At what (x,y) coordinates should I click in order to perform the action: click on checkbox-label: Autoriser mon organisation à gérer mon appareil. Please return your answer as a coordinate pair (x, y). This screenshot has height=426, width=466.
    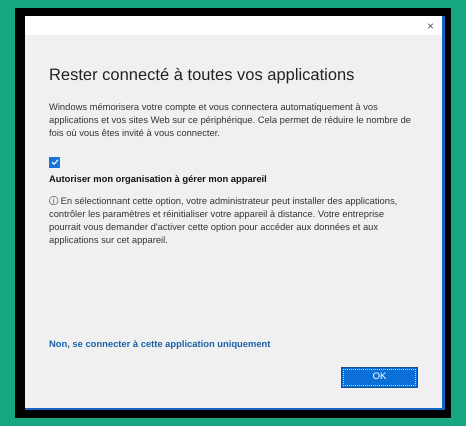
    Looking at the image, I should click on (158, 179).